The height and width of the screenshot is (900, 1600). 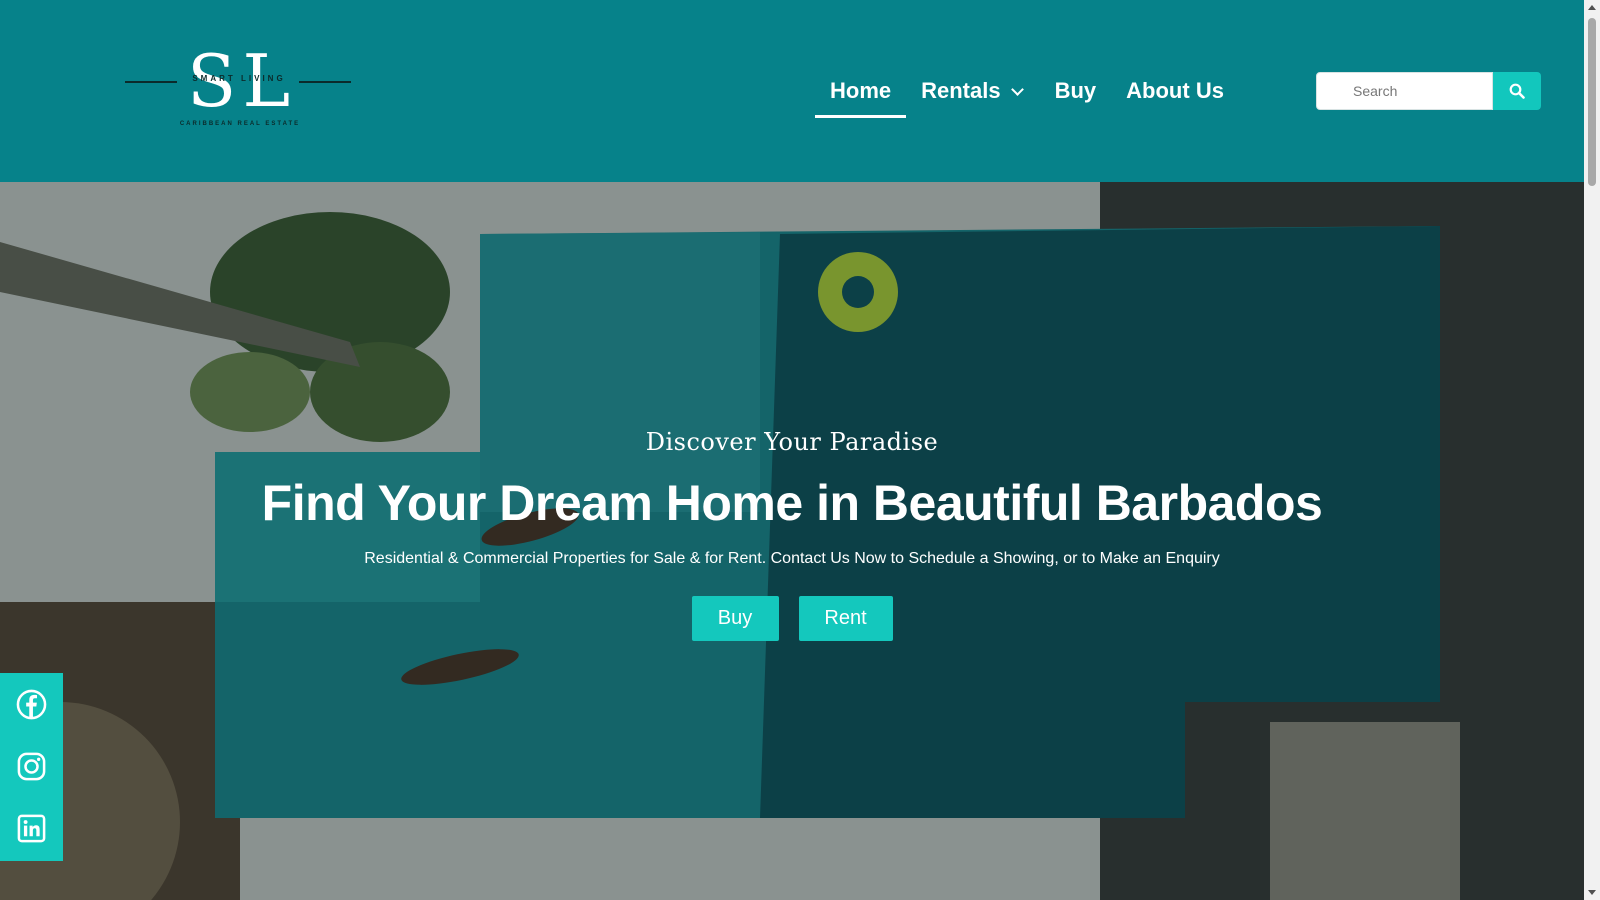 What do you see at coordinates (1592, 8) in the screenshot?
I see `scroll-up-arrow` at bounding box center [1592, 8].